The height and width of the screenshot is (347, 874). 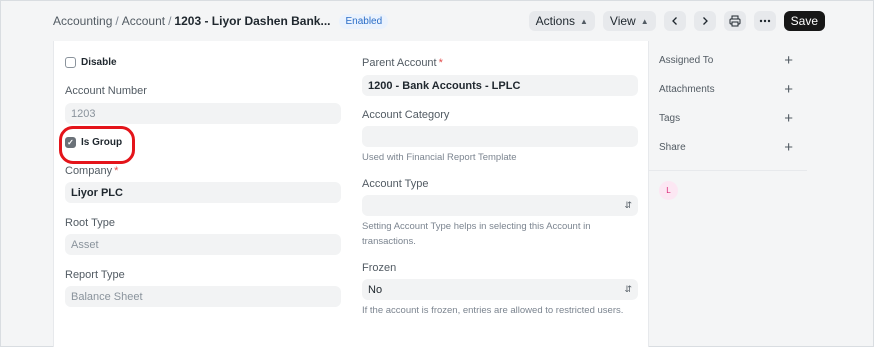 What do you see at coordinates (788, 147) in the screenshot?
I see `add-share-plus-icon: +` at bounding box center [788, 147].